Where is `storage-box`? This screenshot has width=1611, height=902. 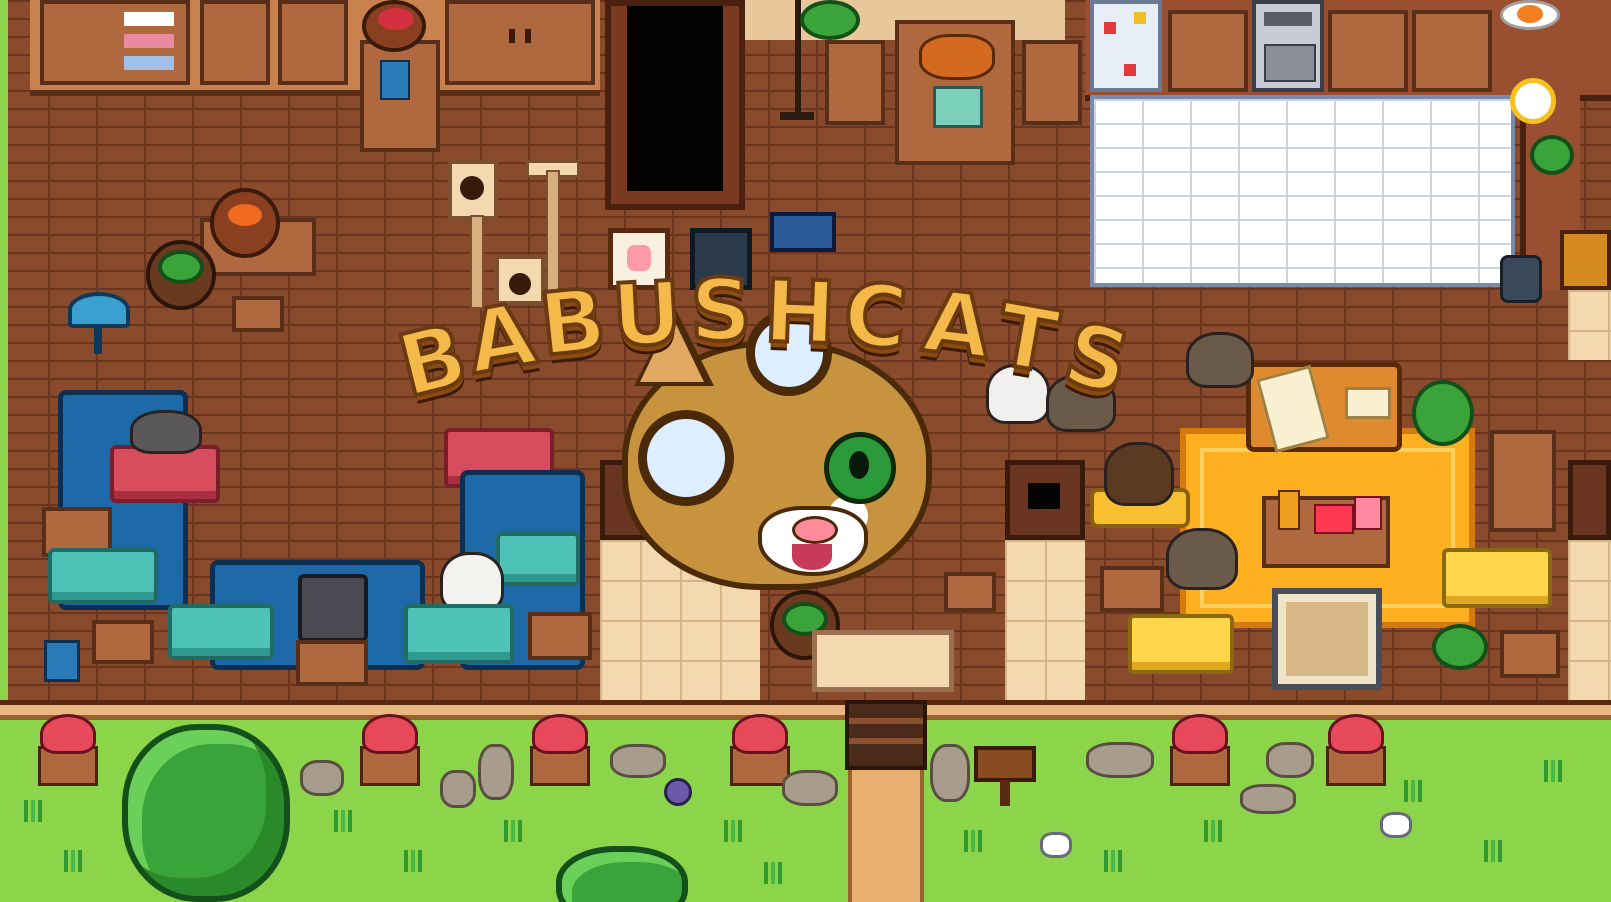 storage-box is located at coordinates (123, 642).